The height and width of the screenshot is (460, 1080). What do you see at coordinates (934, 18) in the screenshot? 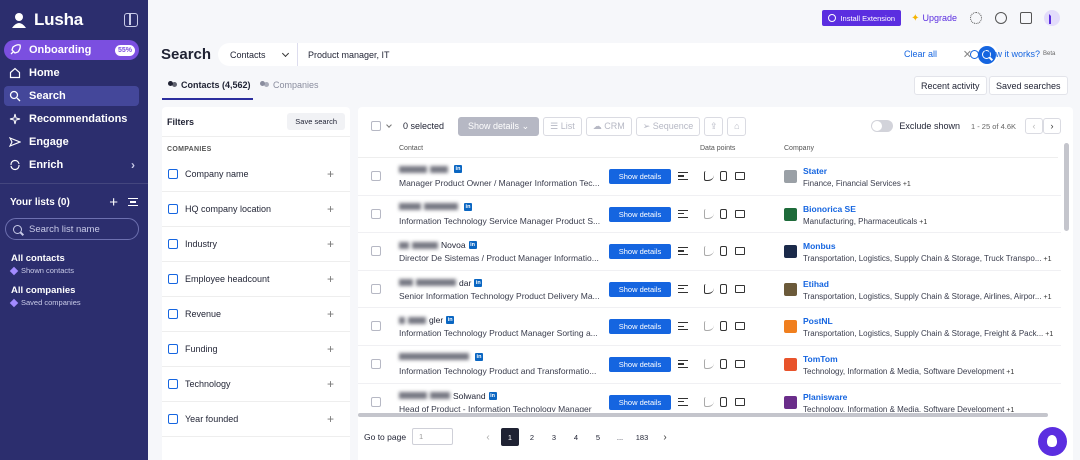
I see `upgrade-link: ✦ Upgrade` at bounding box center [934, 18].